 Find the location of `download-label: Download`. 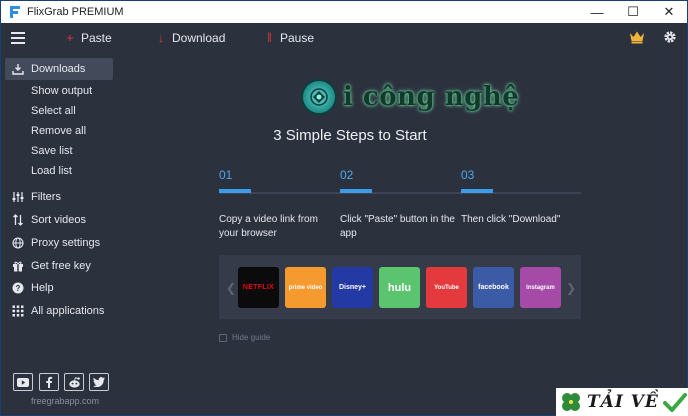

download-label: Download is located at coordinates (199, 38).